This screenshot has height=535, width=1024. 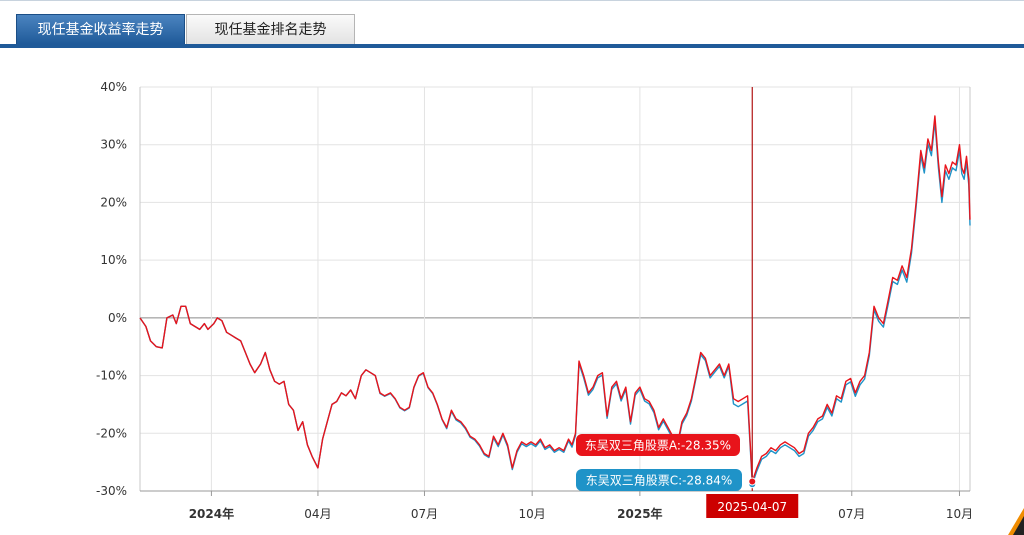 I want to click on y-tick-label: 20%, so click(x=113, y=202).